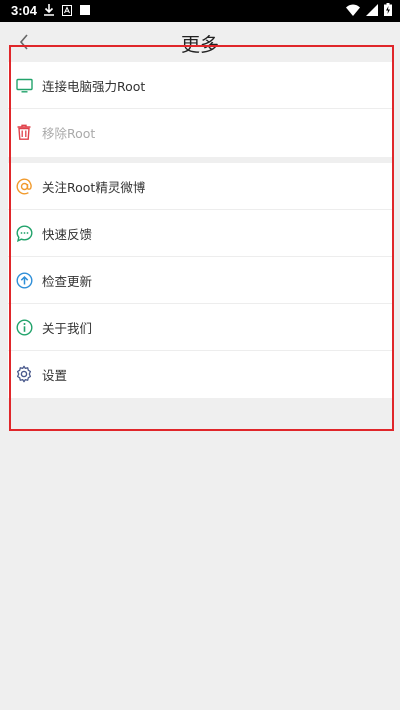  I want to click on battery-charging-icon, so click(388, 9).